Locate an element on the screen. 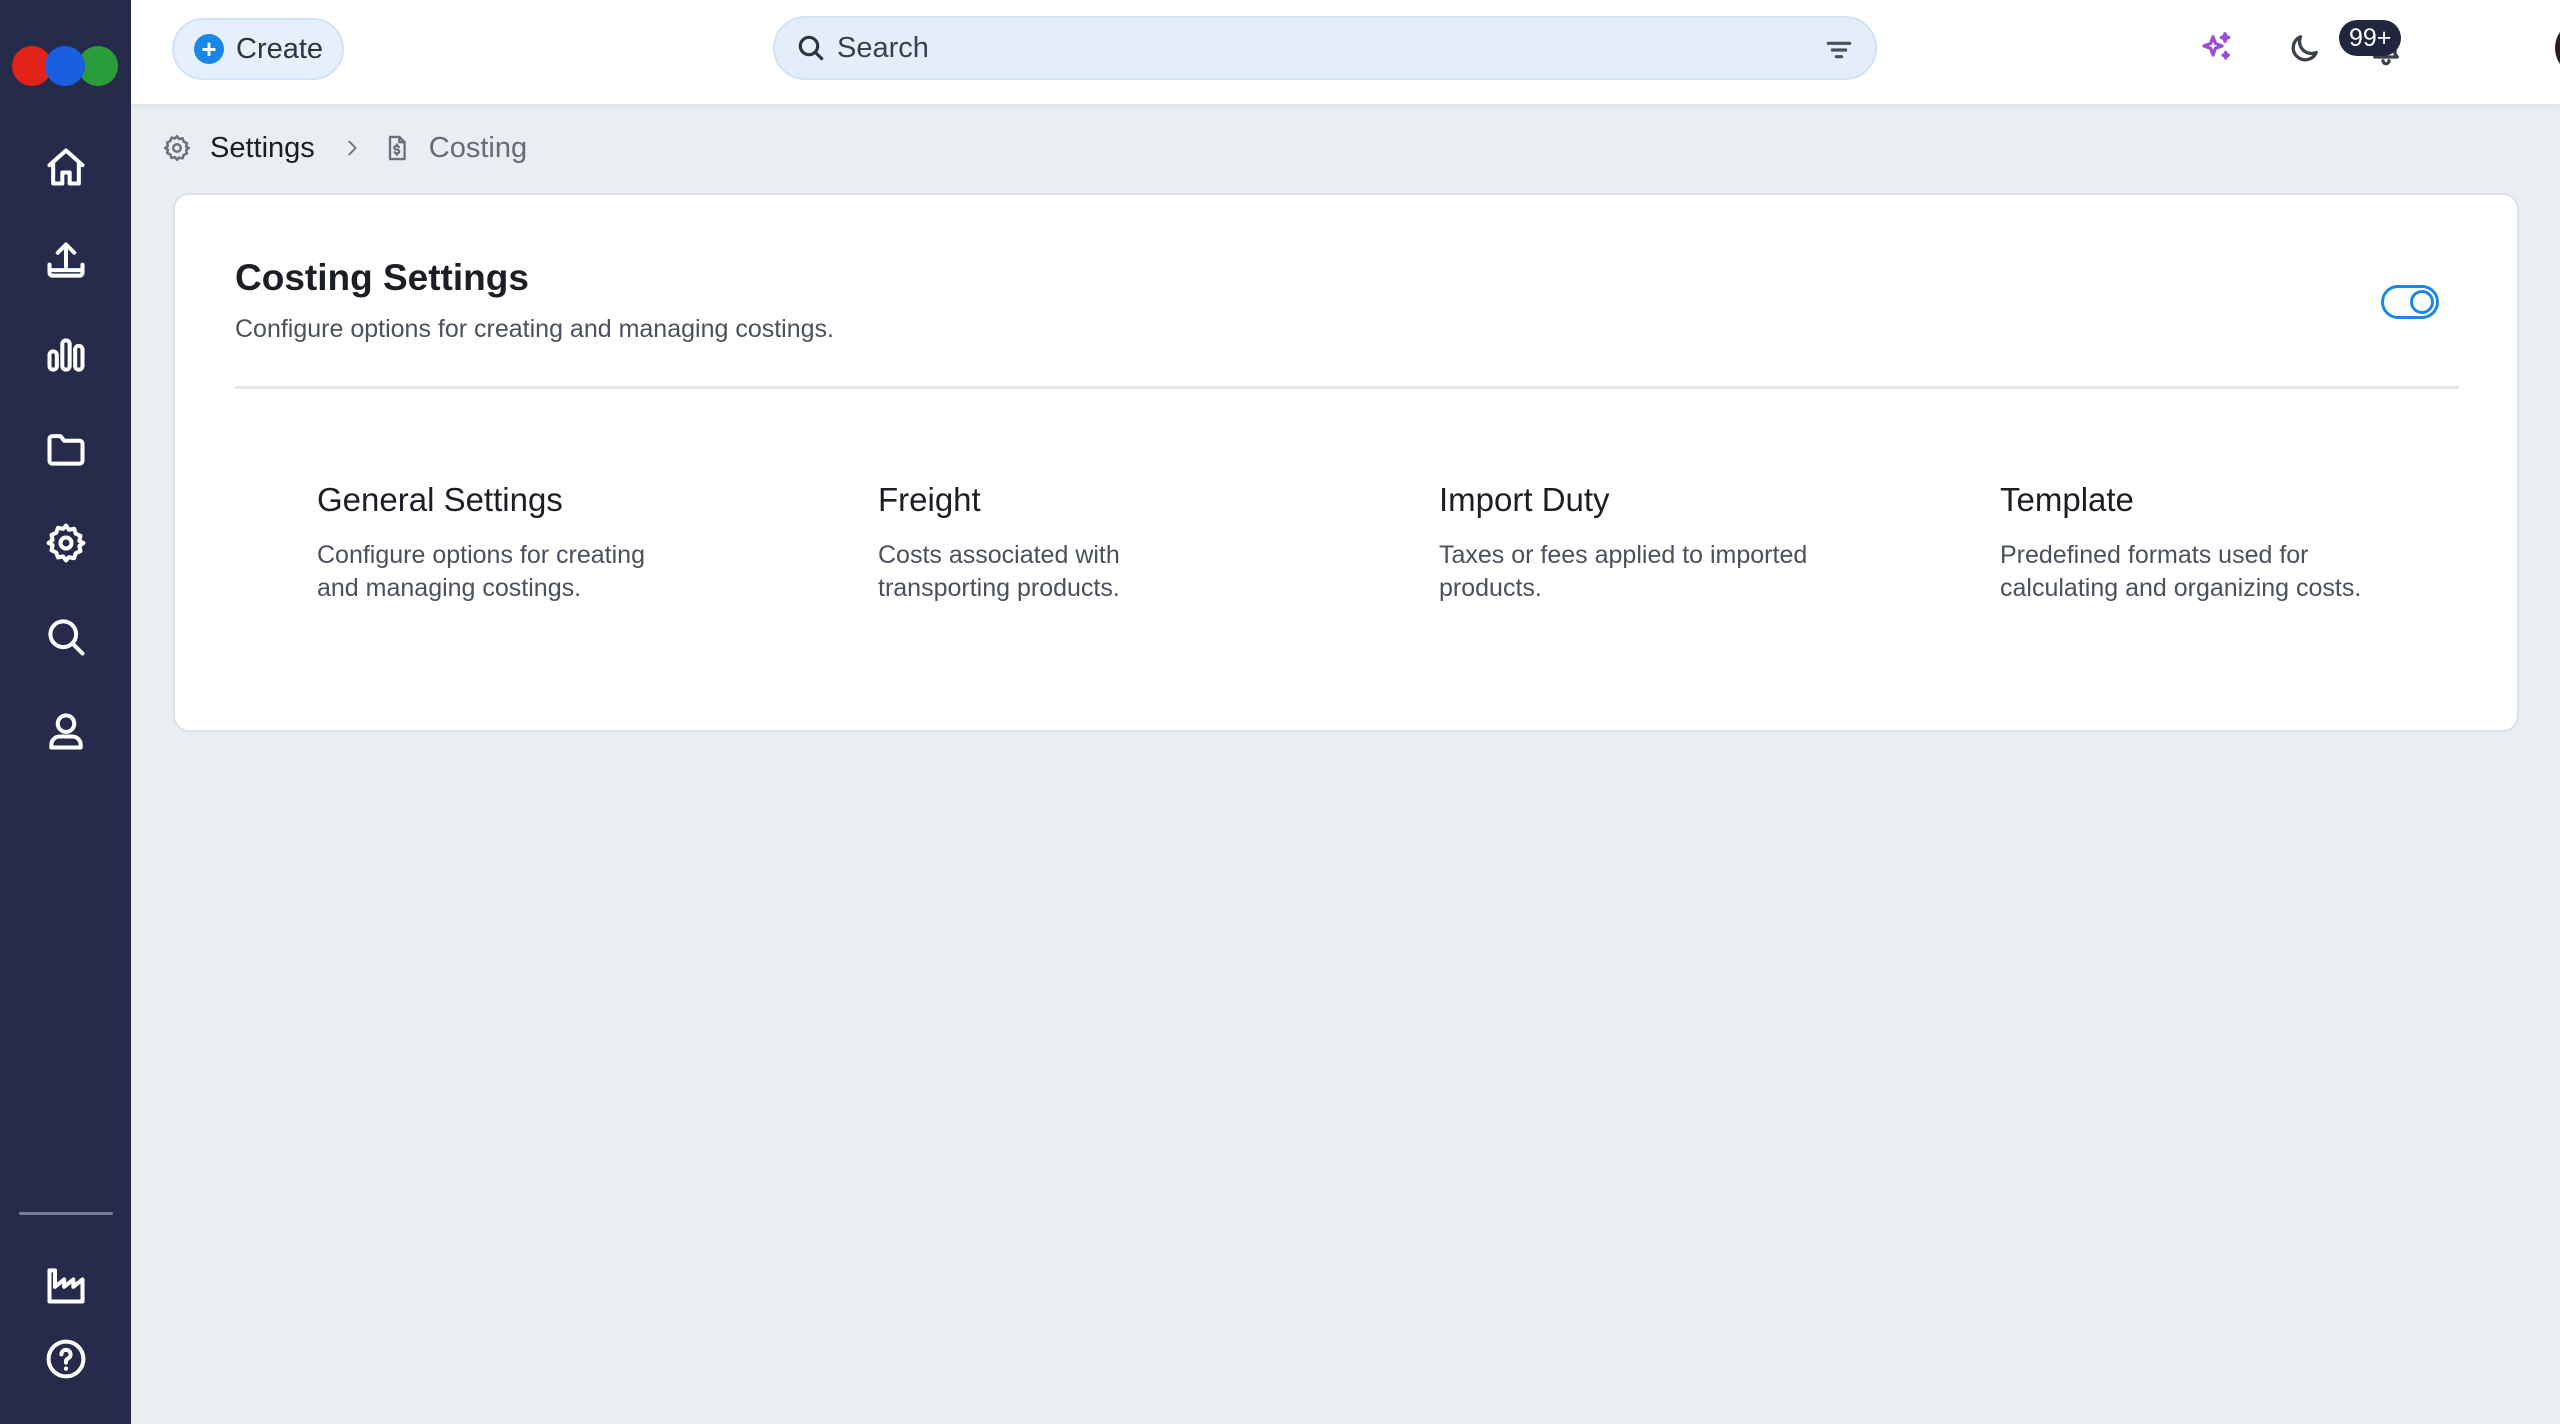 Image resolution: width=2560 pixels, height=1424 pixels. upload-icon is located at coordinates (66, 260).